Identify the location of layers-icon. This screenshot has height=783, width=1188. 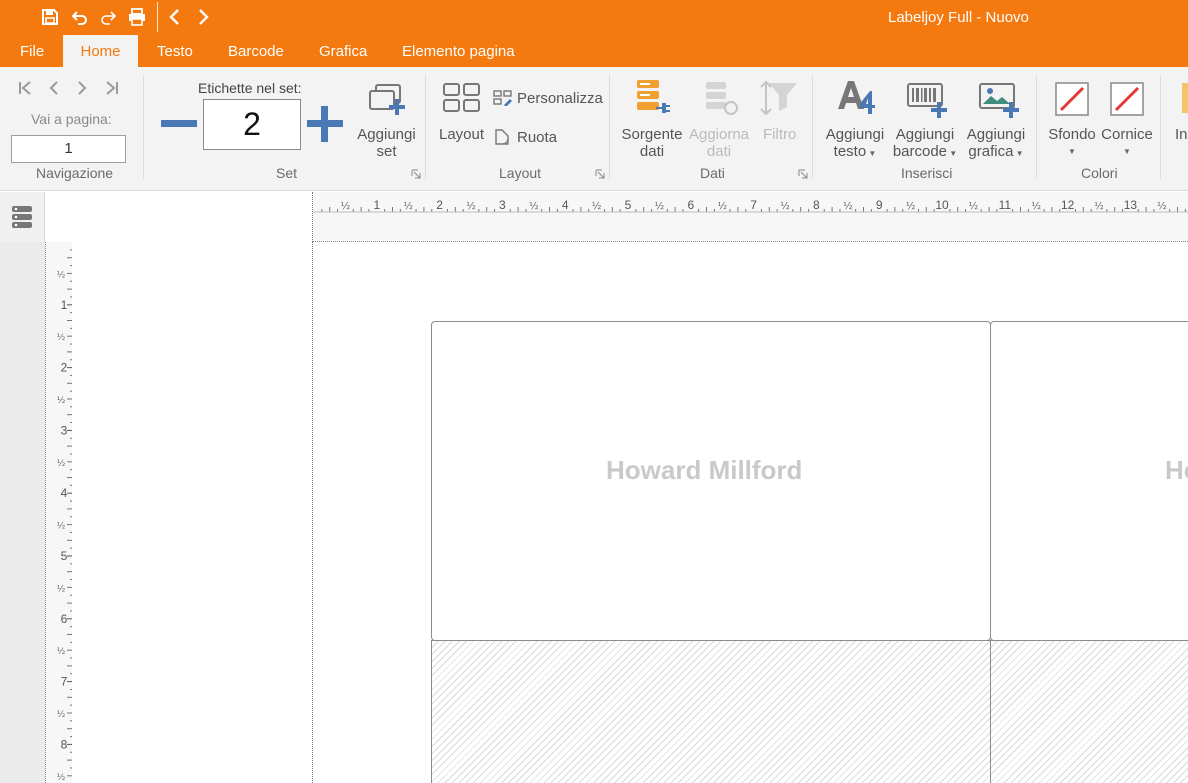
(22, 217).